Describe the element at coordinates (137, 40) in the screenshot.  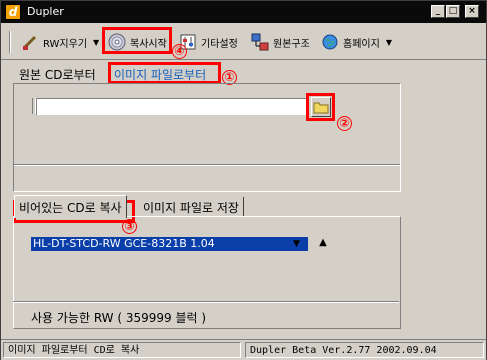
I see `annotation-box-start-copy` at that location.